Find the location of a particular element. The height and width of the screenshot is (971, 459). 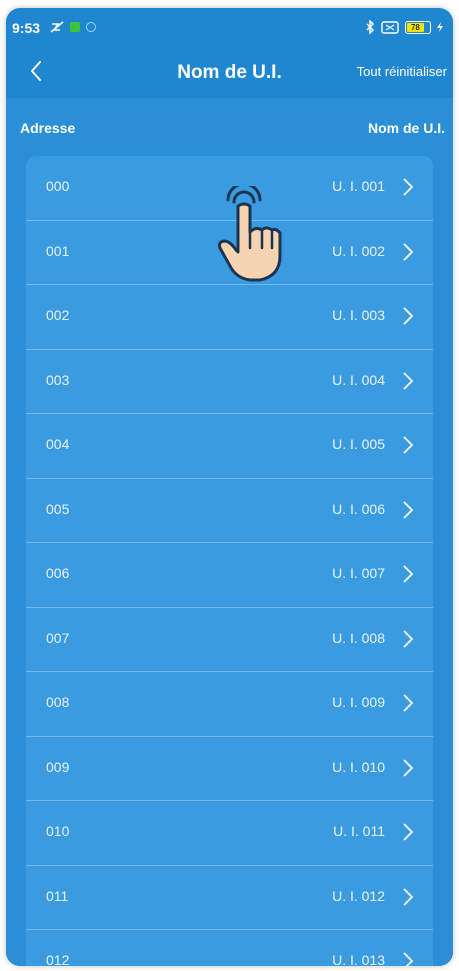

list-item: 012 U. I. 013 is located at coordinates (229, 948).